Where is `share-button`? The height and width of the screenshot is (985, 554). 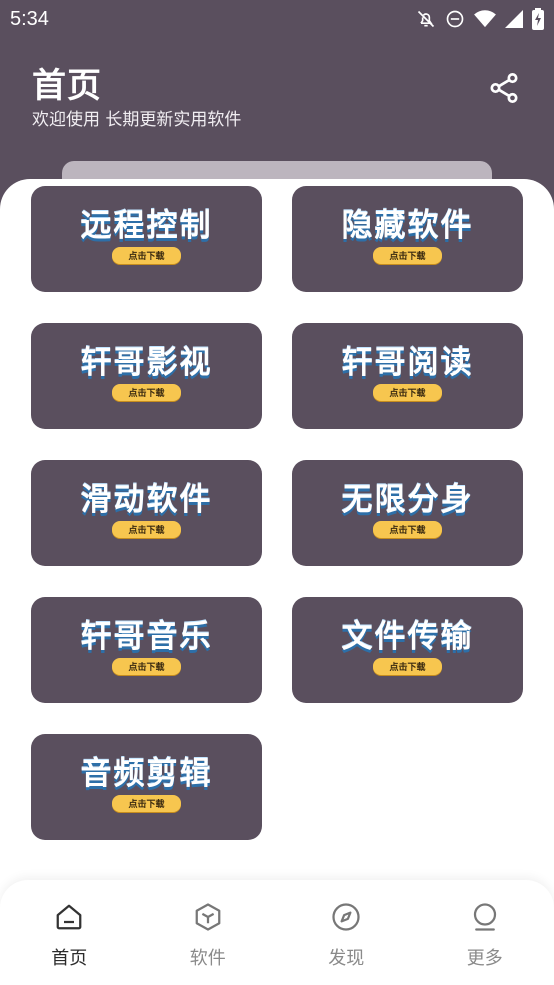 share-button is located at coordinates (504, 90).